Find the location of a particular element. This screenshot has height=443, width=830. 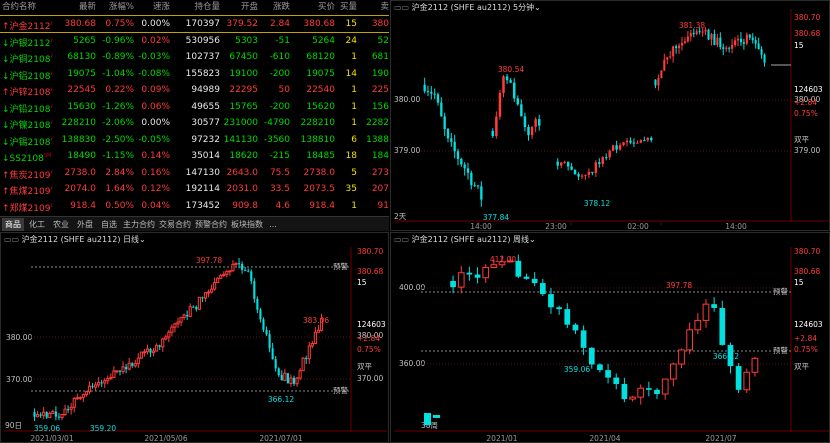

column-header: 持仓量 is located at coordinates (196, 7).